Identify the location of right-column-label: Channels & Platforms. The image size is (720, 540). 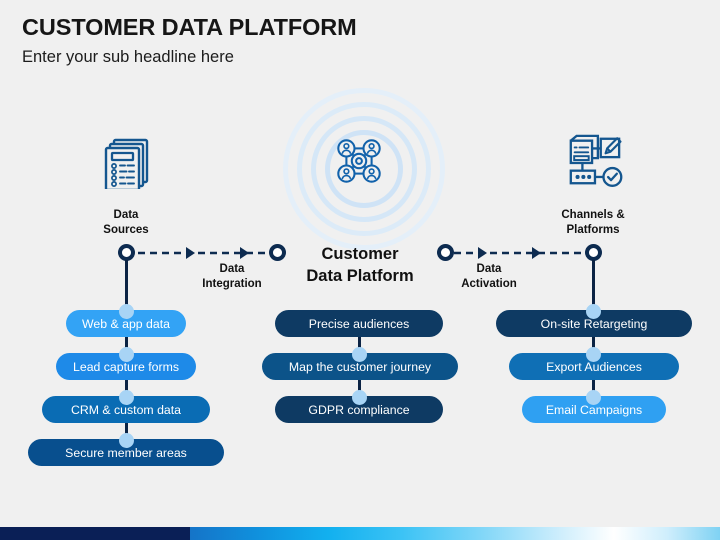
(593, 222).